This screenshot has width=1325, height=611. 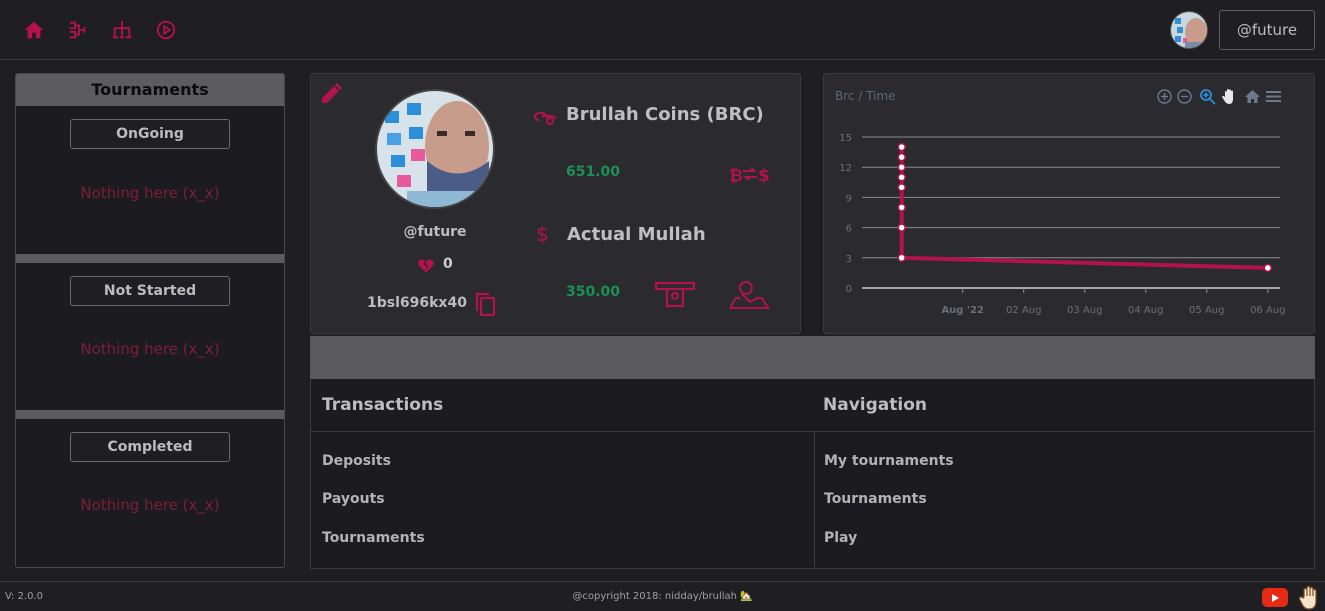 I want to click on y-tick-label: 9, so click(x=849, y=198).